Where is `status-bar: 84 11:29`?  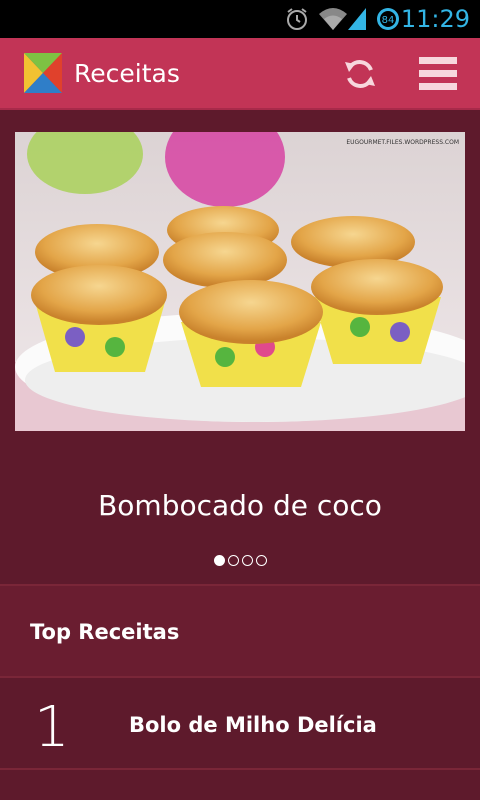 status-bar: 84 11:29 is located at coordinates (240, 19).